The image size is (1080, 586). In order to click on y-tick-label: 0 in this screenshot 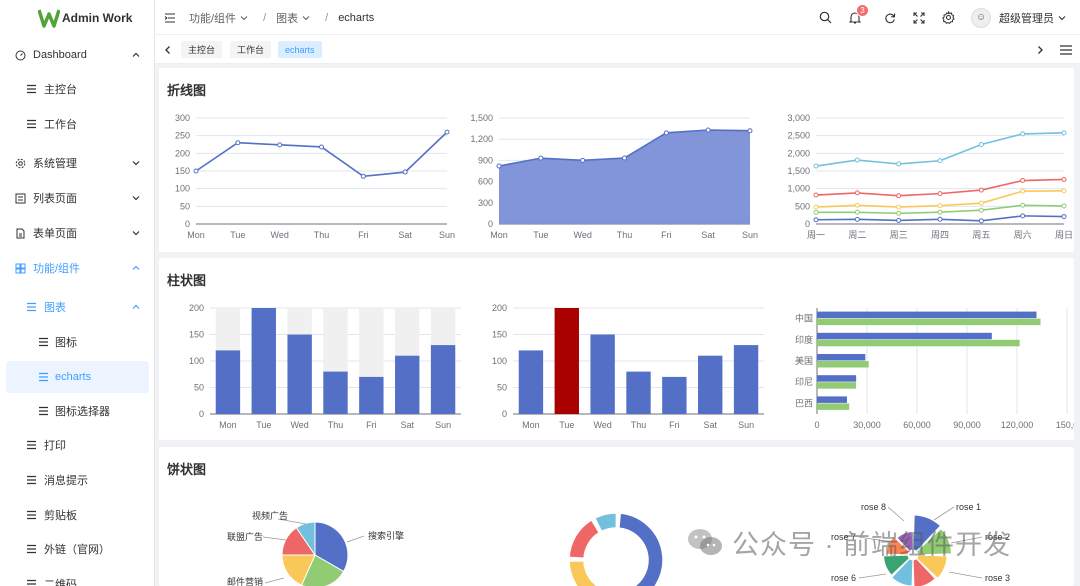, I will do `click(504, 414)`.